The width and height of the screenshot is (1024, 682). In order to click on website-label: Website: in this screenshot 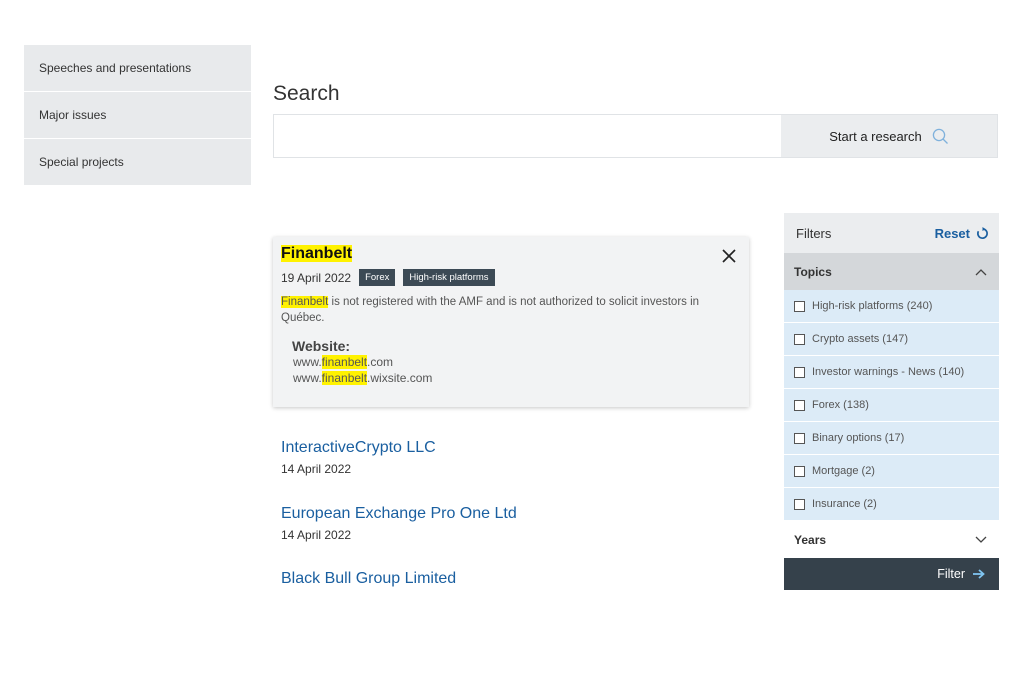, I will do `click(321, 346)`.